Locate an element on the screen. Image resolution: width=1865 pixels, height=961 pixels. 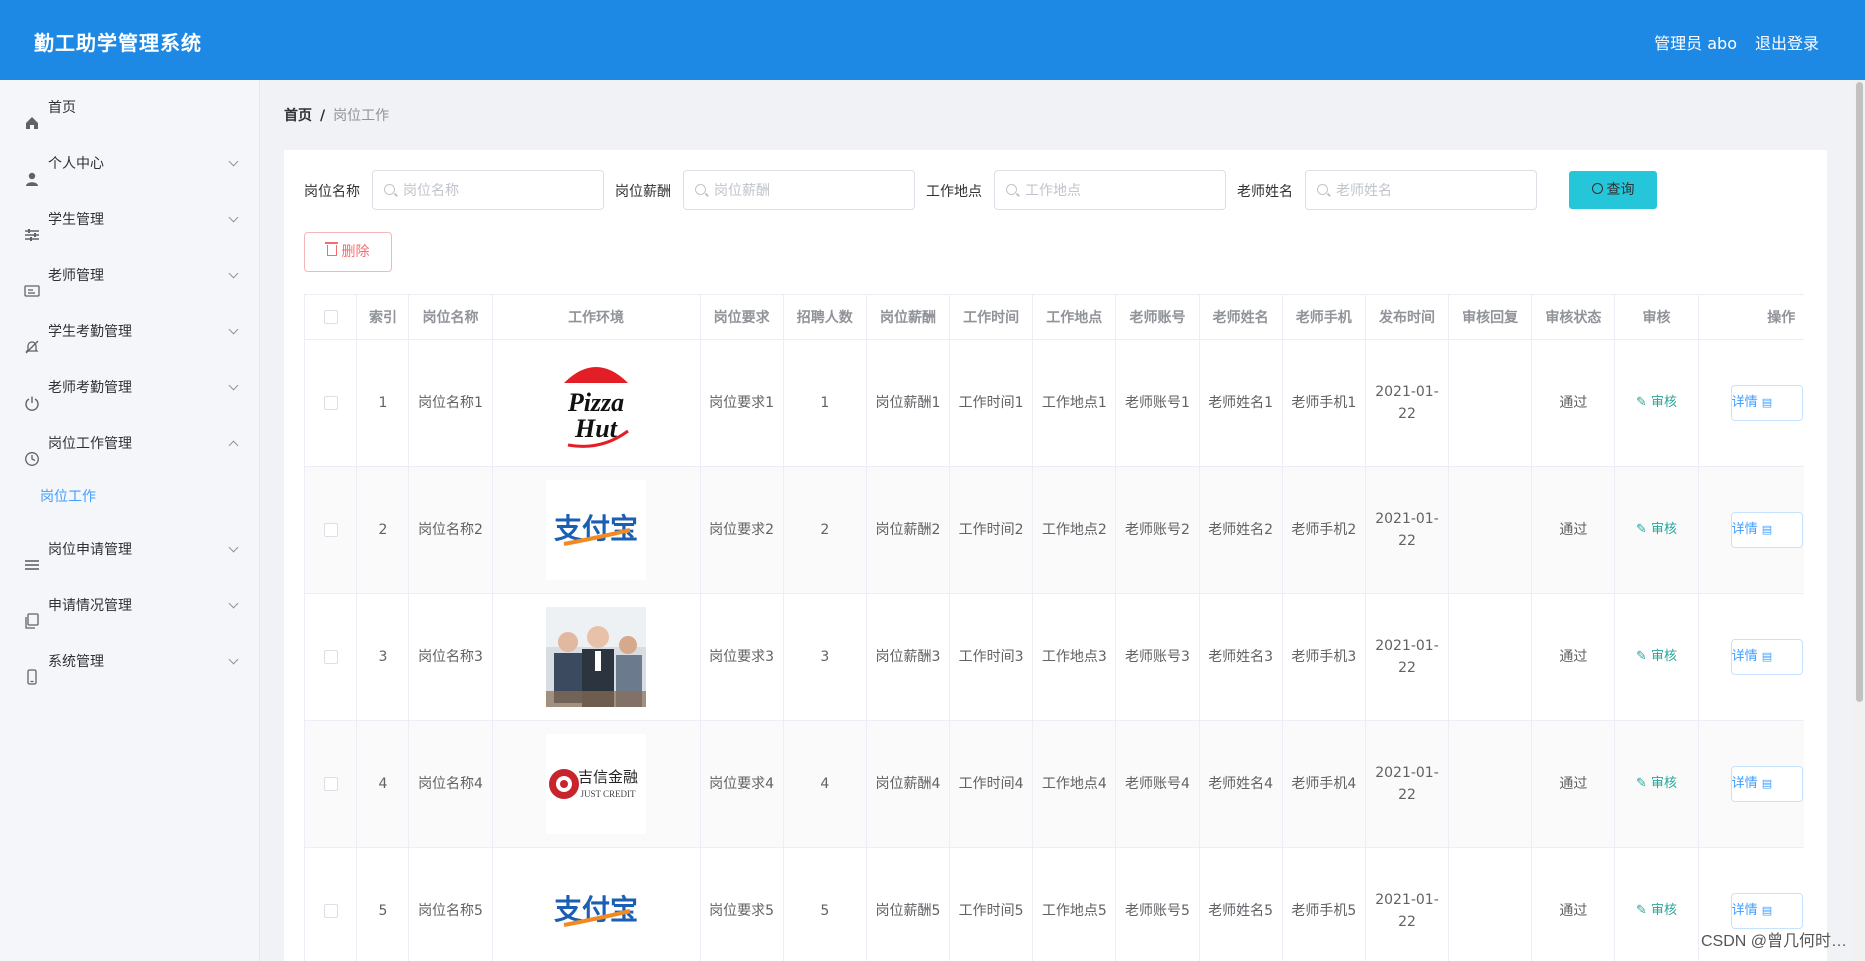
cell-count: 5 is located at coordinates (825, 904).